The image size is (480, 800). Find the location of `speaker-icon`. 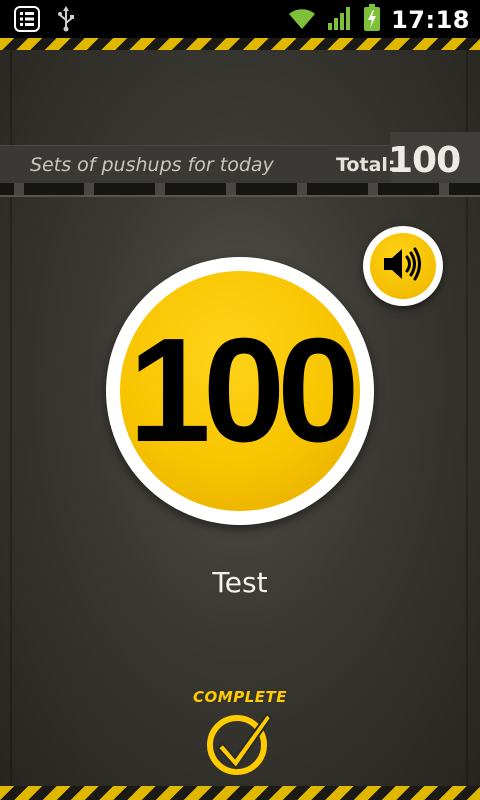

speaker-icon is located at coordinates (403, 266).